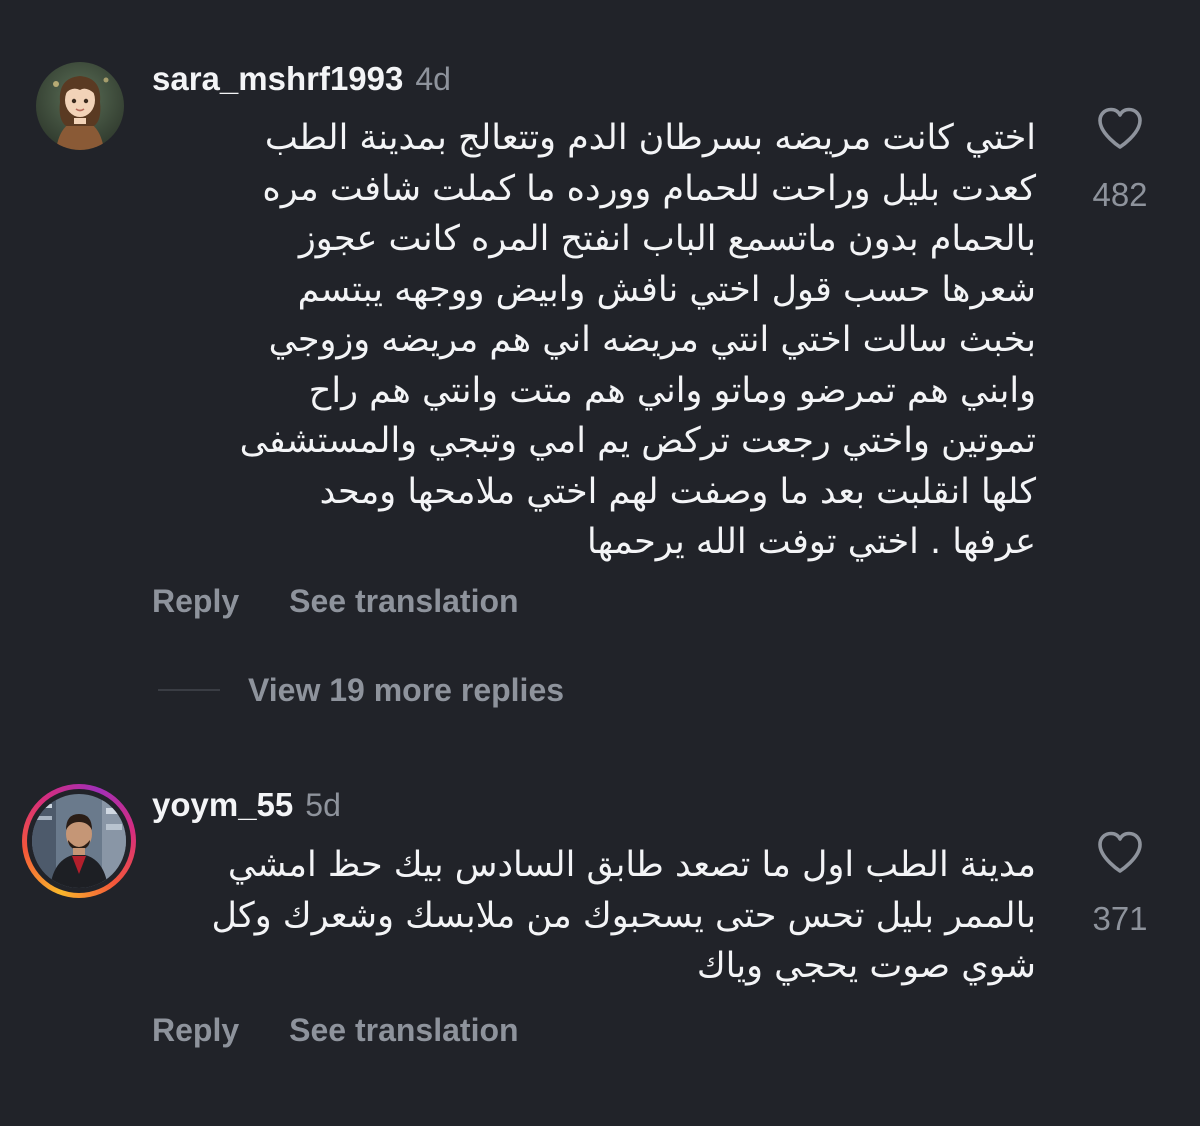 The image size is (1200, 1126). Describe the element at coordinates (1120, 160) in the screenshot. I see `like-control: 482` at that location.